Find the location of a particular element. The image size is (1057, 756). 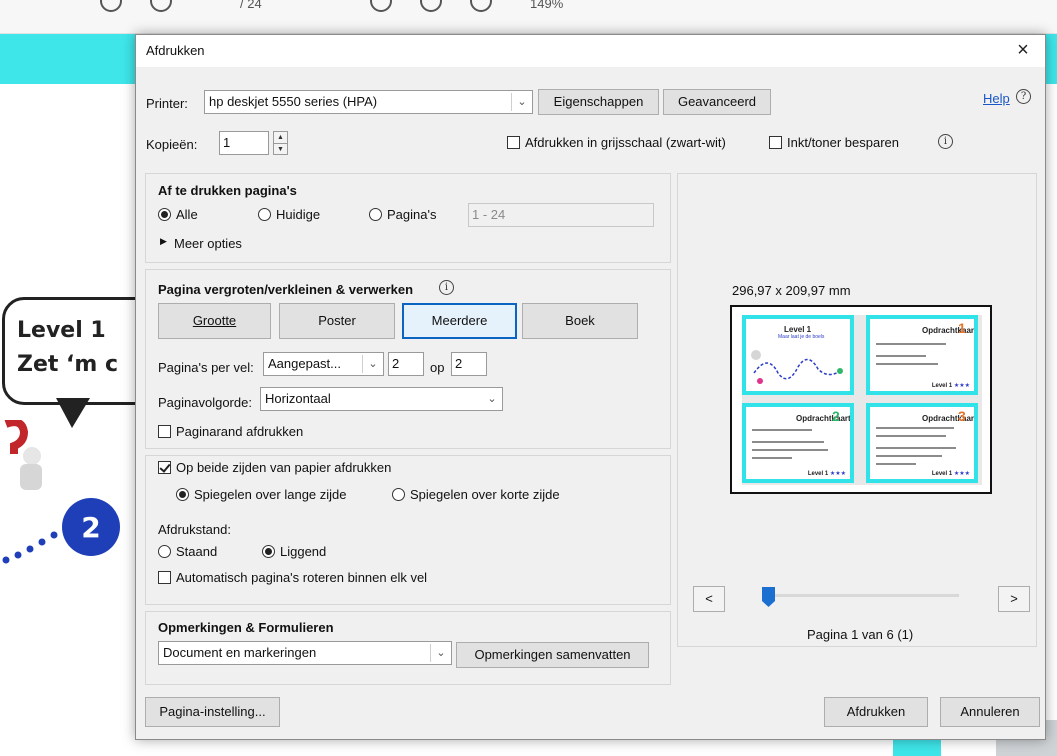

orientation-label: Afdrukstand: is located at coordinates (194, 529).